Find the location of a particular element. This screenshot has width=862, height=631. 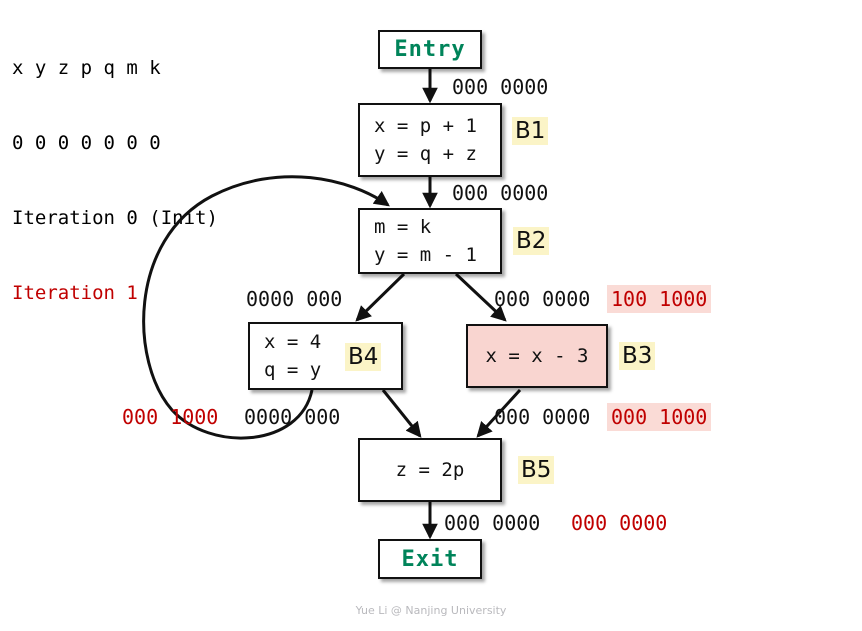

node-entry: Entry is located at coordinates (430, 49).